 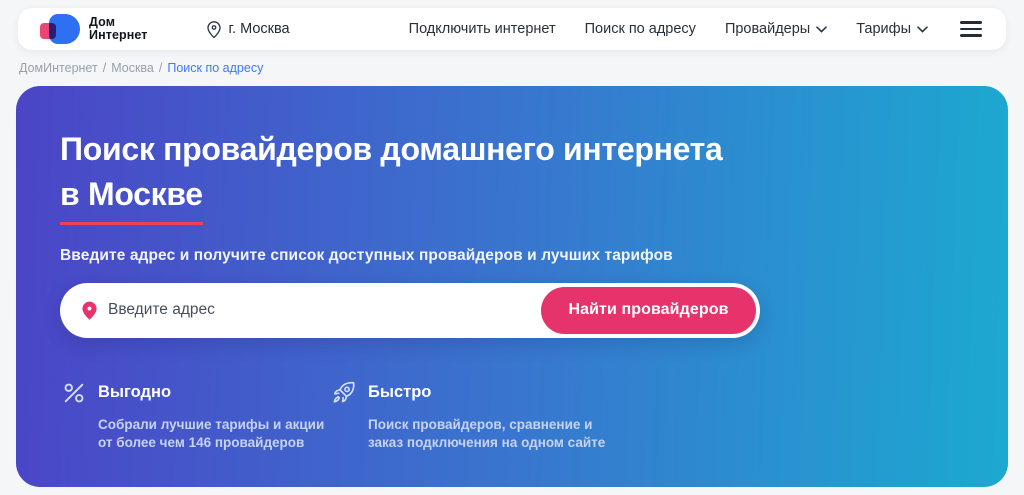 I want to click on nav-link-label: Подключить интернет, so click(x=482, y=29).